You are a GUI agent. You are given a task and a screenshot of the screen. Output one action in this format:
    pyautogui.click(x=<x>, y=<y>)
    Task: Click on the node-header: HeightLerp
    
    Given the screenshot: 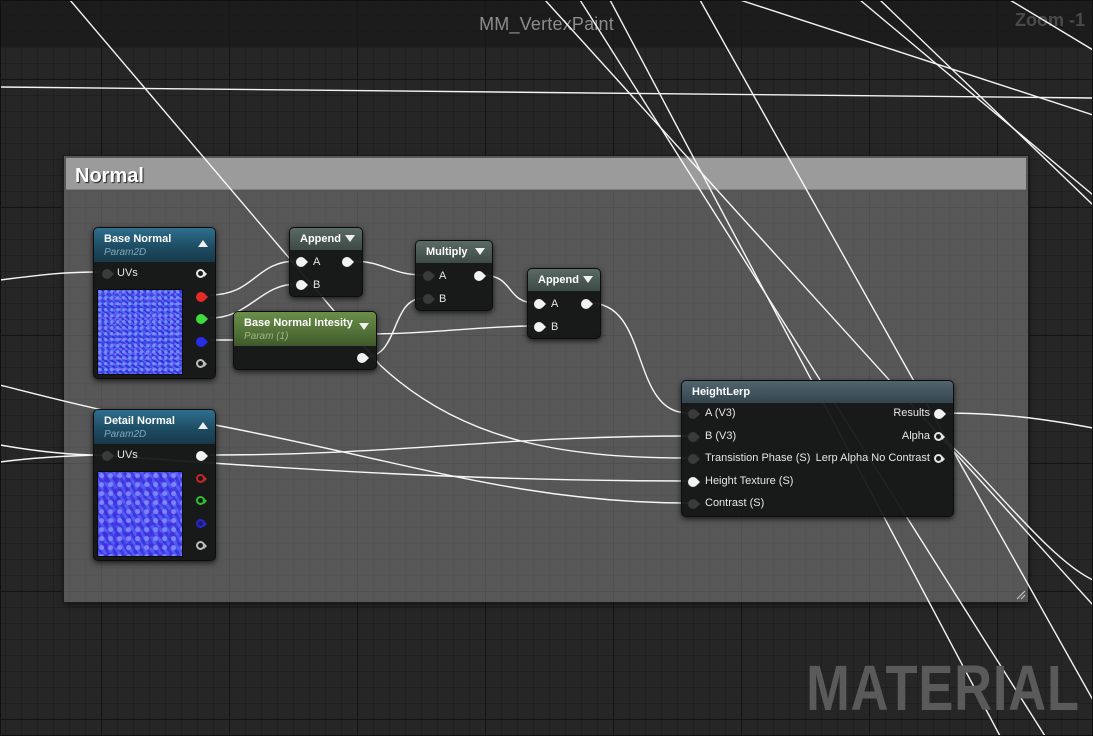 What is the action you would take?
    pyautogui.click(x=817, y=392)
    